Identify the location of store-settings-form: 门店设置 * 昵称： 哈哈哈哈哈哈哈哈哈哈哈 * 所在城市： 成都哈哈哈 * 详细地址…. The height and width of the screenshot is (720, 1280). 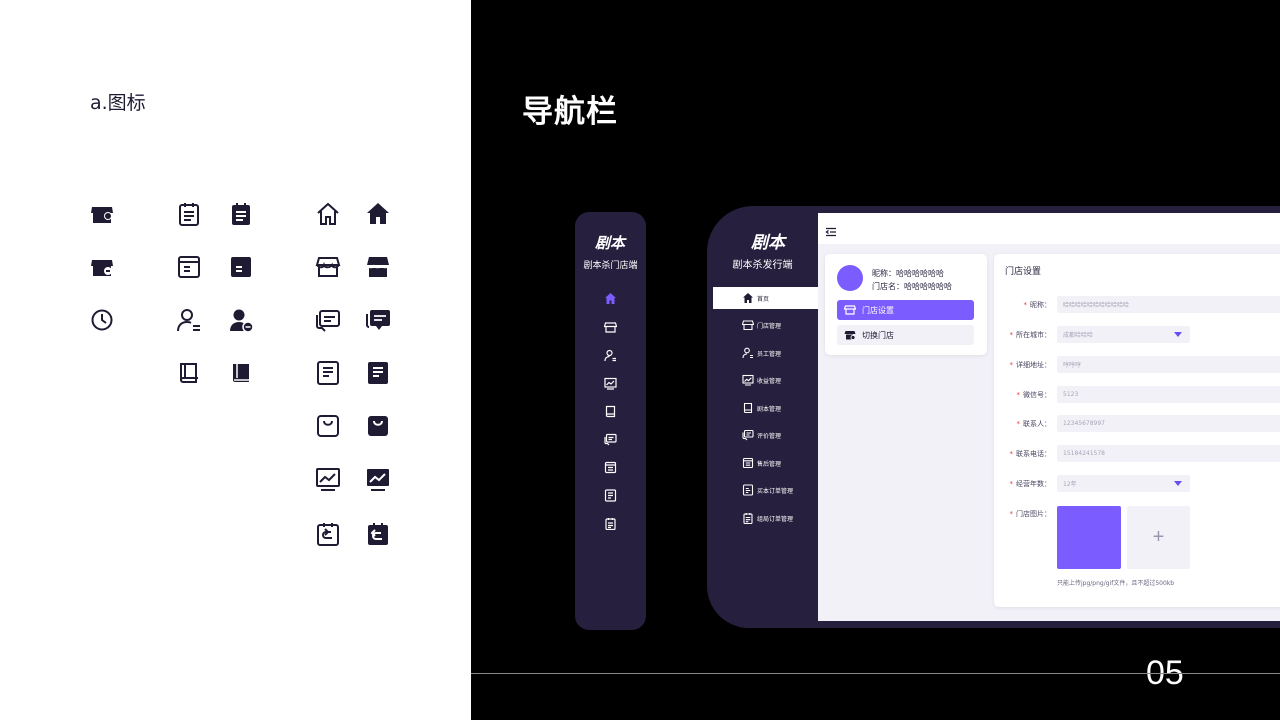
(1137, 430).